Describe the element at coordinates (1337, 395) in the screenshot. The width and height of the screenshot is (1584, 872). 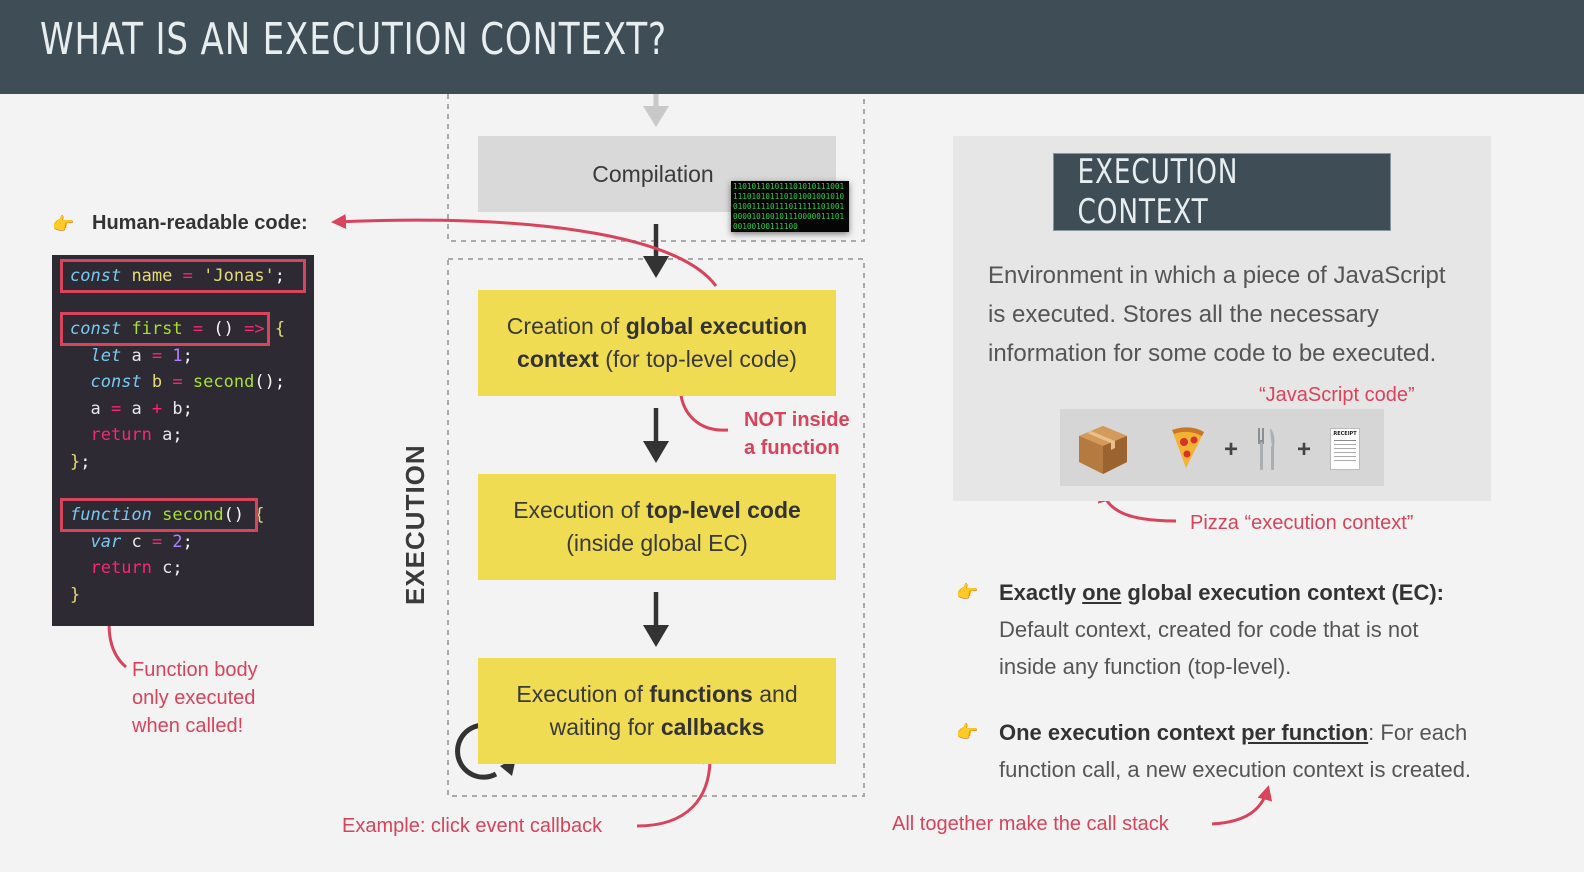
I see `js-code-label: “JavaScript code”` at that location.